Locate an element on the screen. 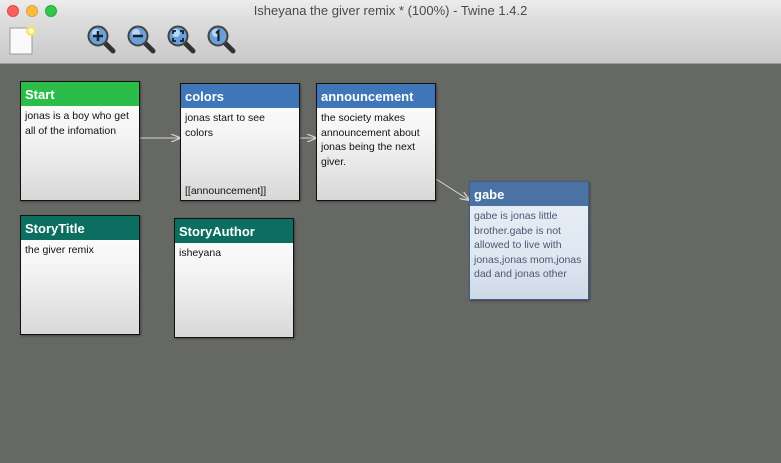 The width and height of the screenshot is (781, 463). passage-title: colors is located at coordinates (240, 96).